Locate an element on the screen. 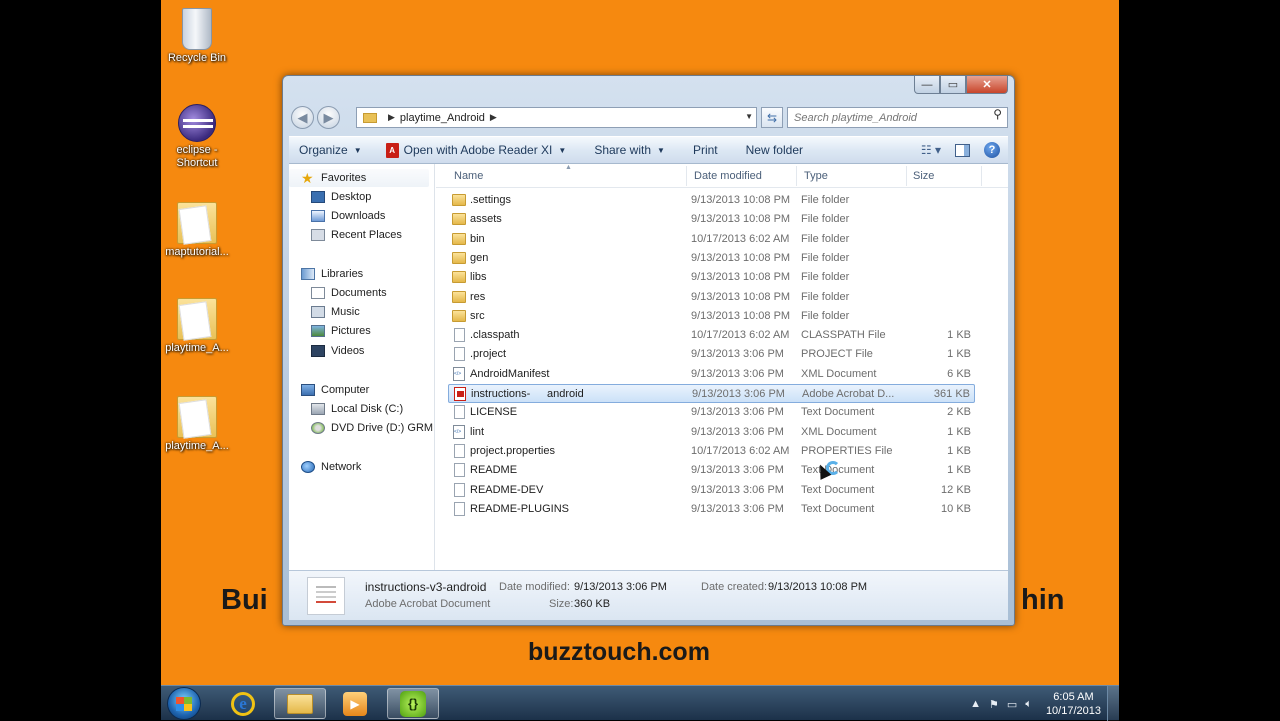  network-status-icon: ▭ is located at coordinates (1012, 704).